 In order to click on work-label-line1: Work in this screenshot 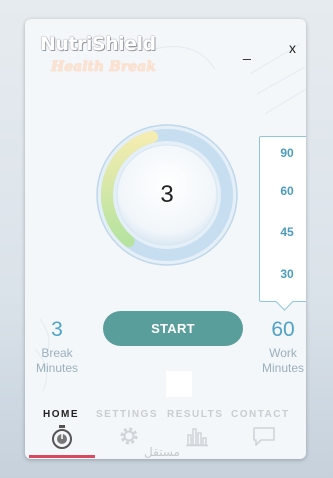, I will do `click(283, 353)`.